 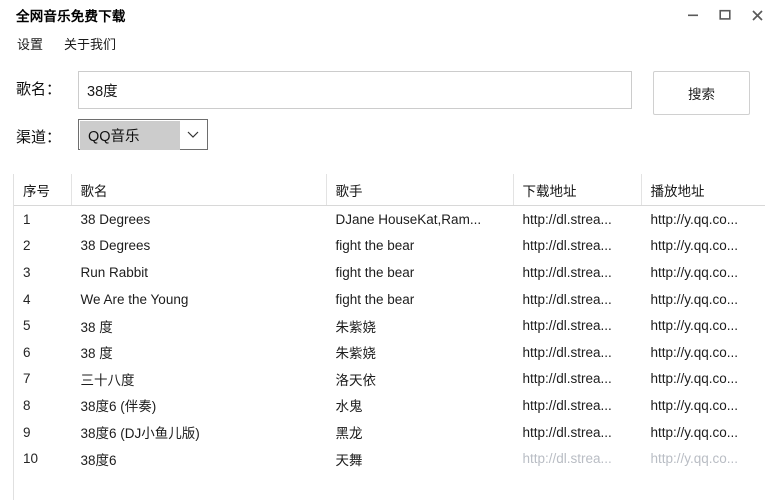 I want to click on table-header: 序号 歌名 歌手 下载地址 播放地址, so click(x=389, y=190).